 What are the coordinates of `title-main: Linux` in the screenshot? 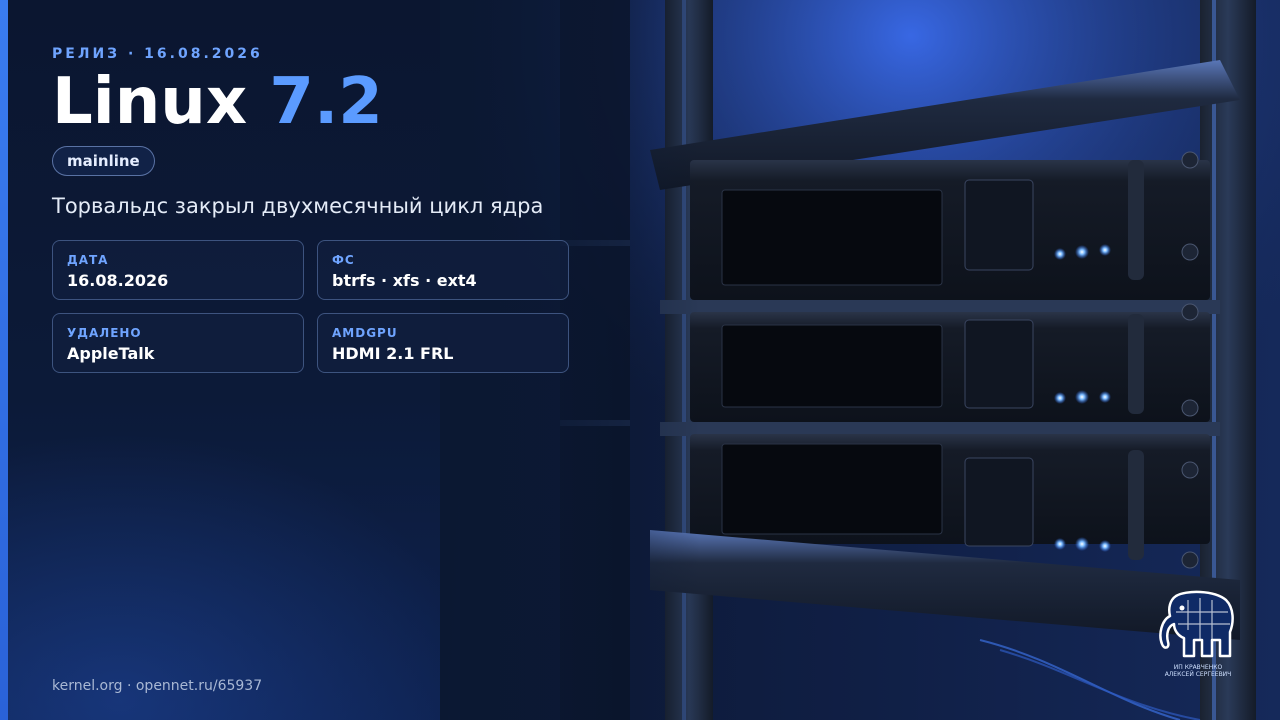 It's located at (150, 102).